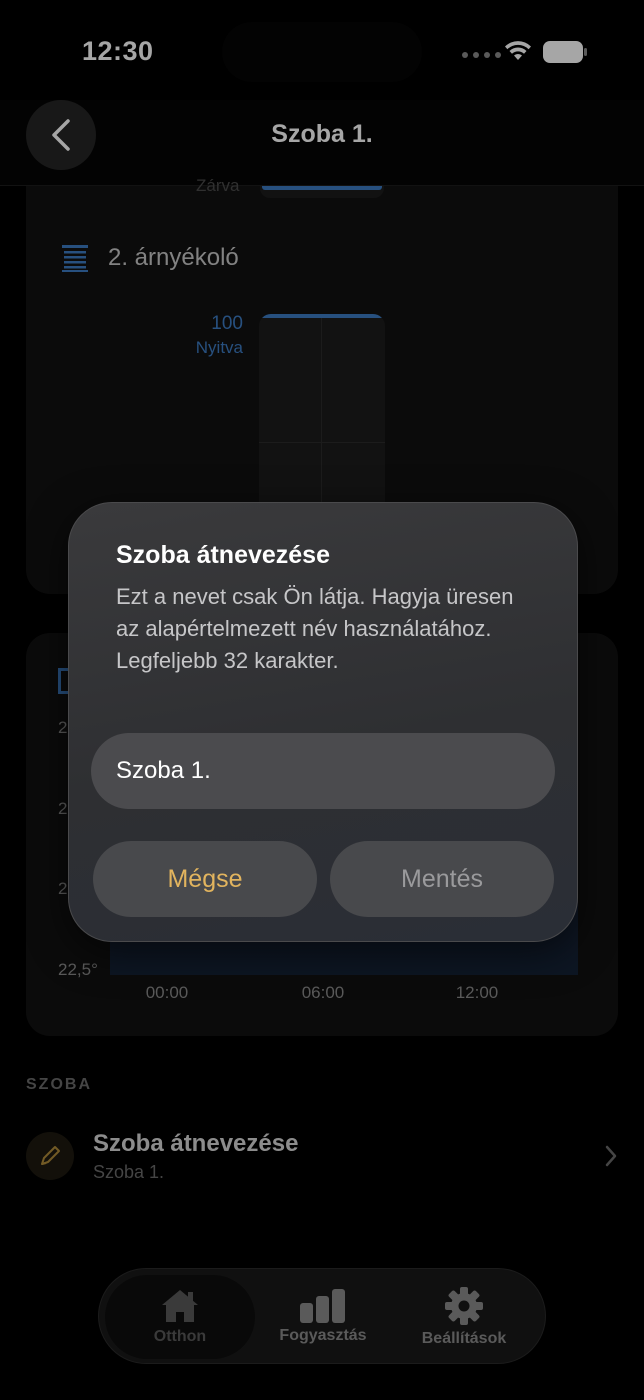  I want to click on save-button: Mentés, so click(442, 879).